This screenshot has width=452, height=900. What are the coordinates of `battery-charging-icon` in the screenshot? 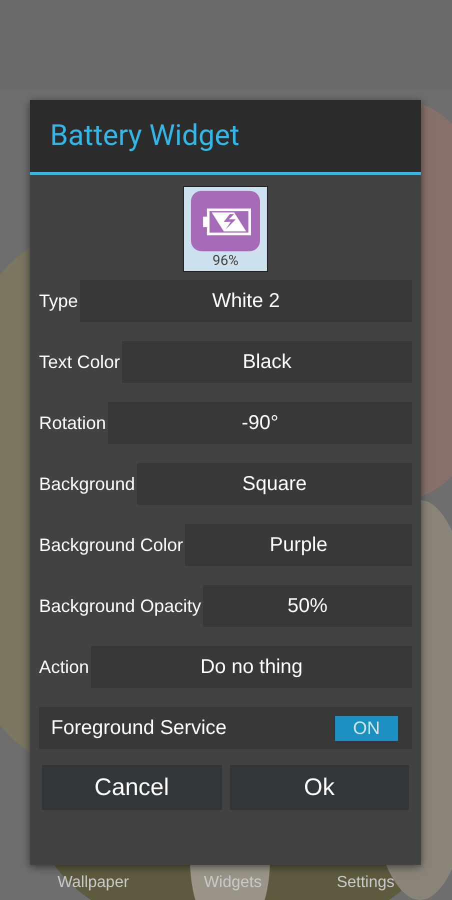 It's located at (225, 221).